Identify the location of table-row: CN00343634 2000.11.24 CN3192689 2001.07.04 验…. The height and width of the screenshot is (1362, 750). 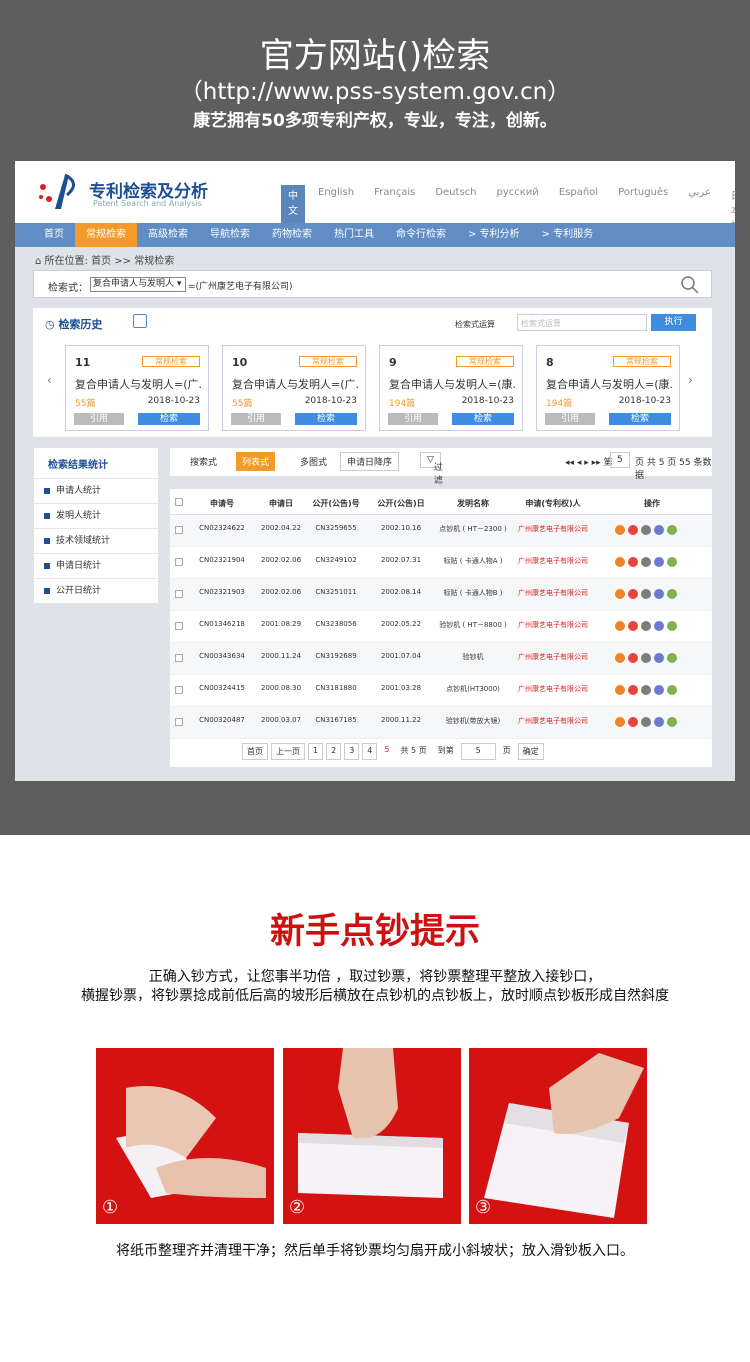
(441, 659).